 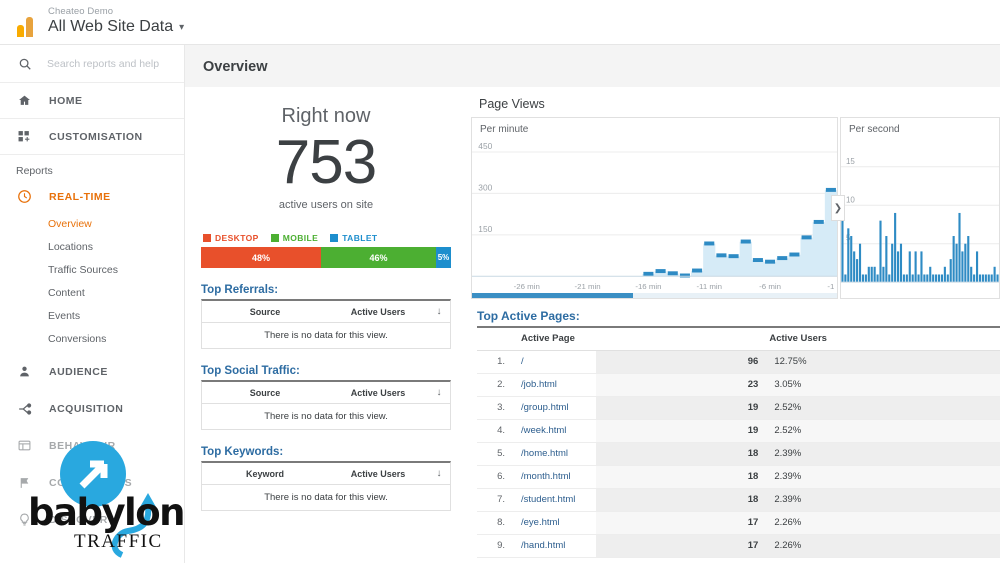 What do you see at coordinates (554, 522) in the screenshot?
I see `row-page: /eye.html` at bounding box center [554, 522].